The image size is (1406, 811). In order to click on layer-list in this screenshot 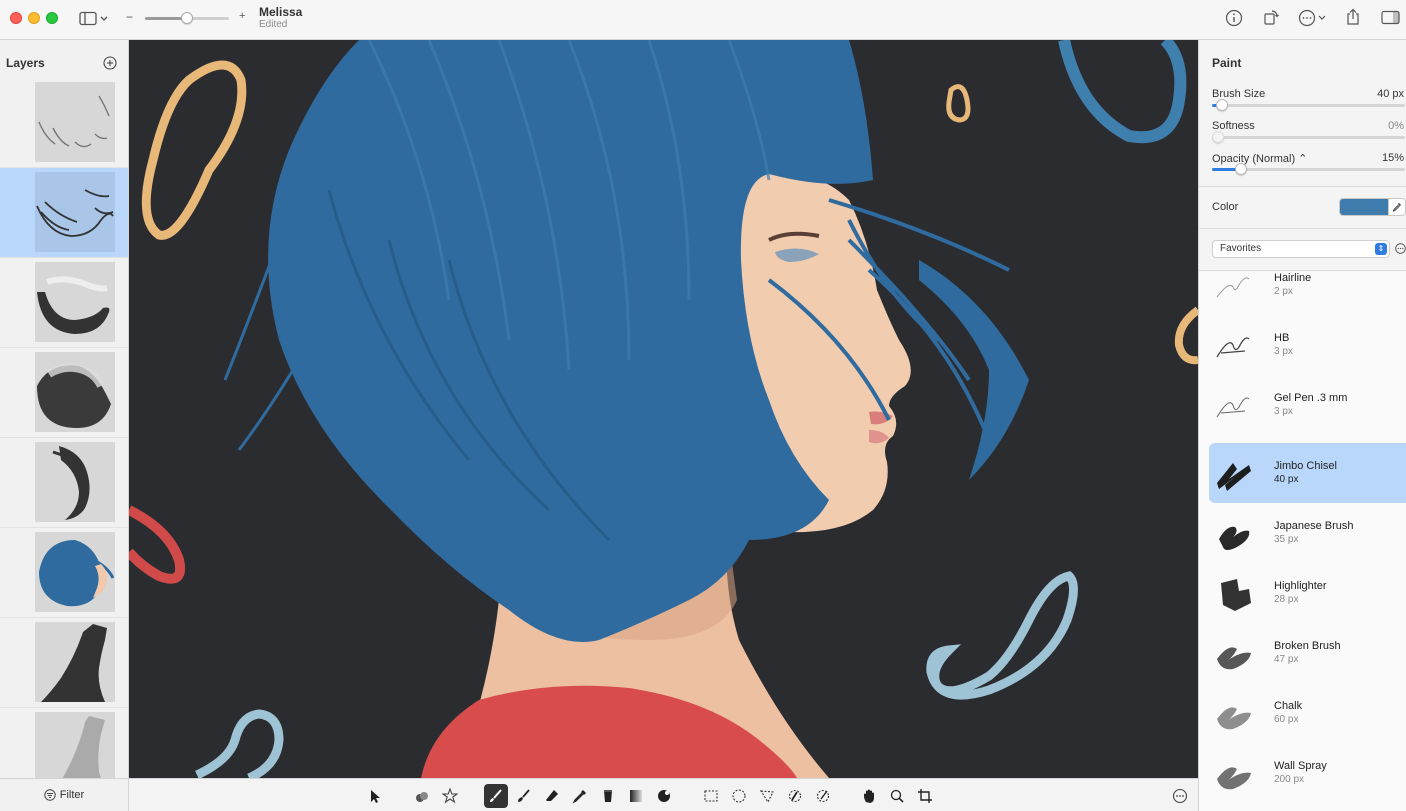, I will do `click(64, 428)`.